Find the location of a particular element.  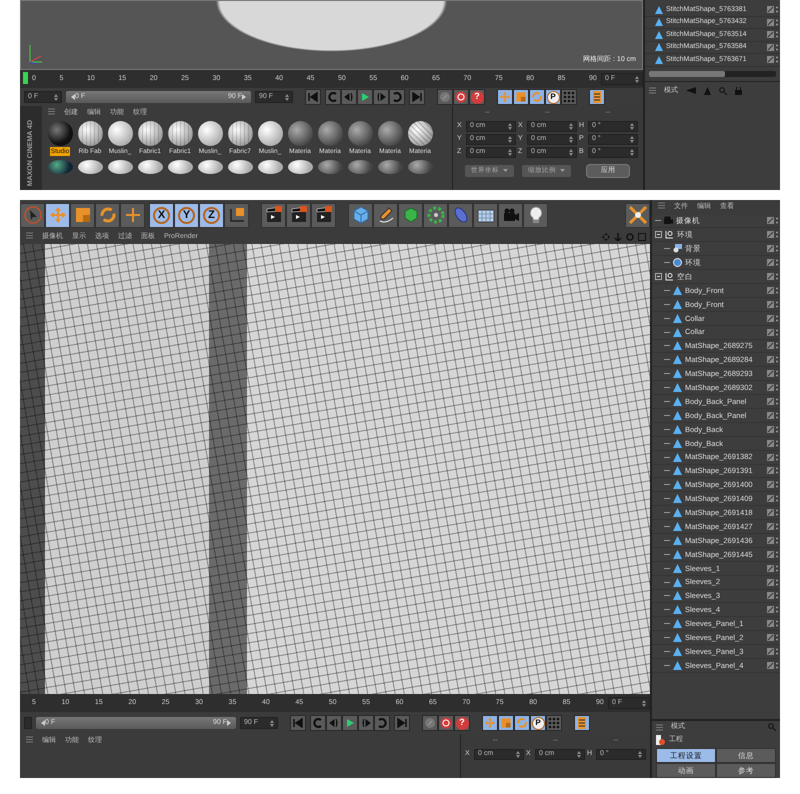

pointer-button is located at coordinates (32, 215).